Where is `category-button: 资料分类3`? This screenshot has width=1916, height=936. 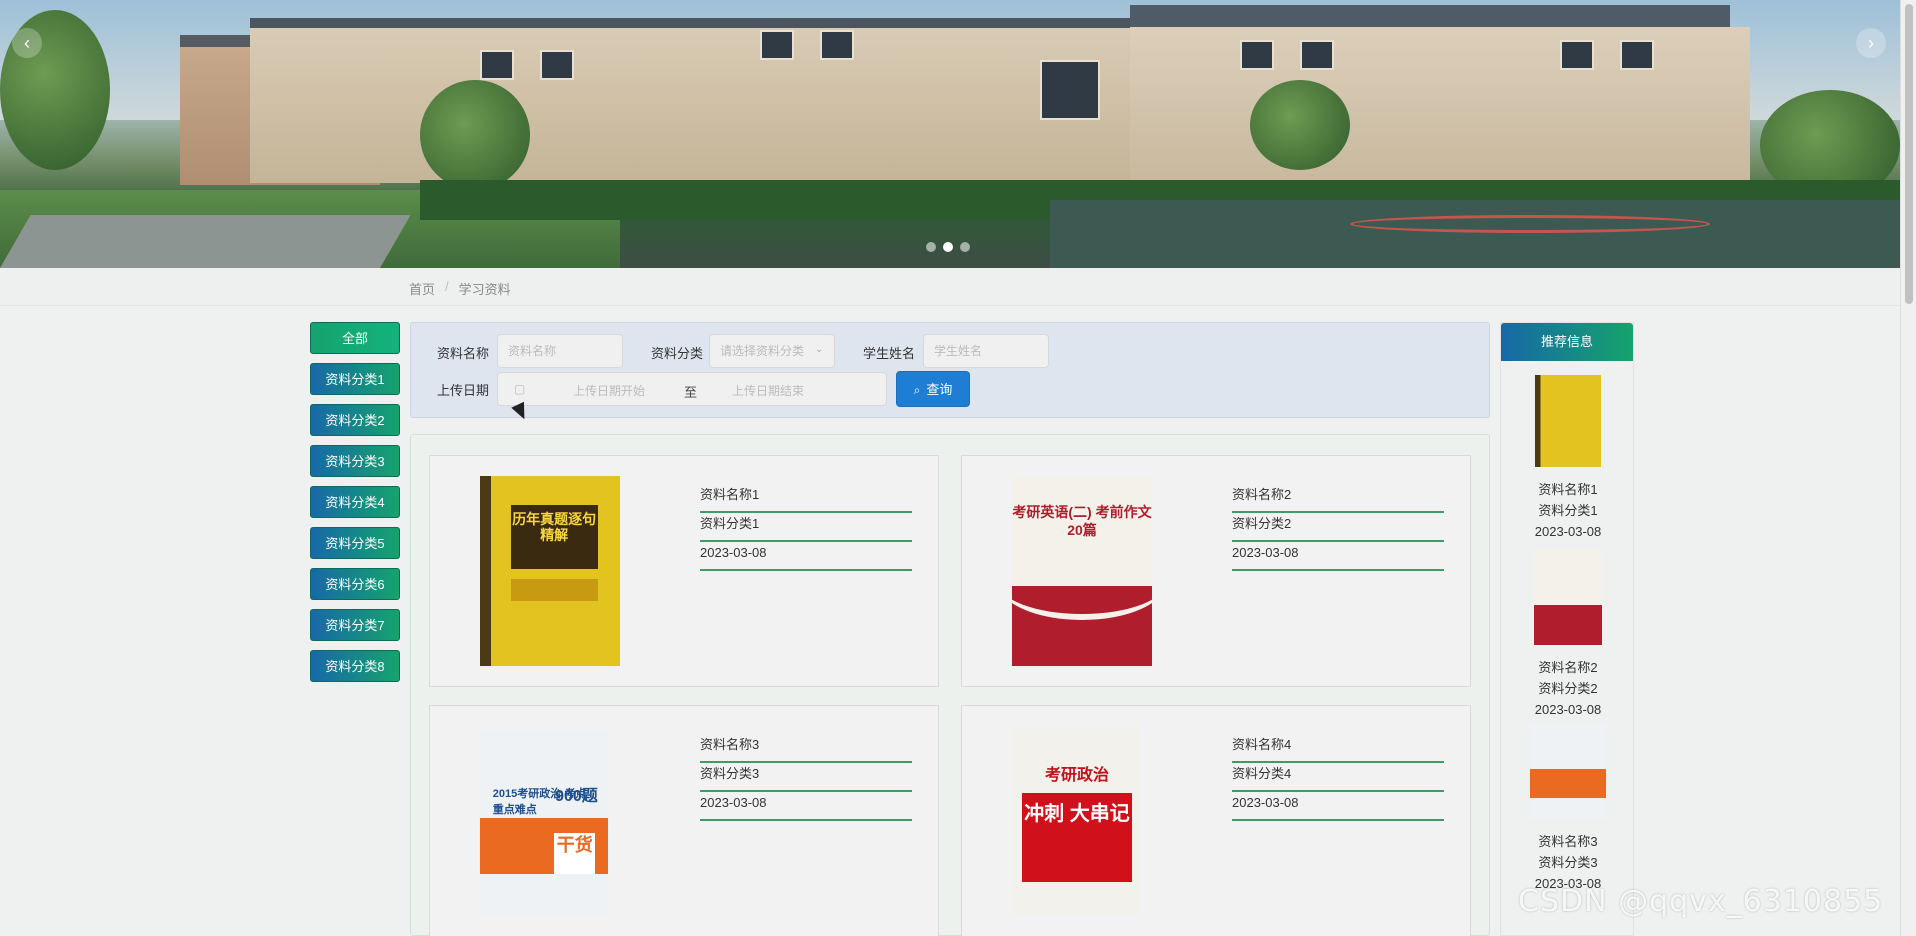 category-button: 资料分类3 is located at coordinates (355, 461).